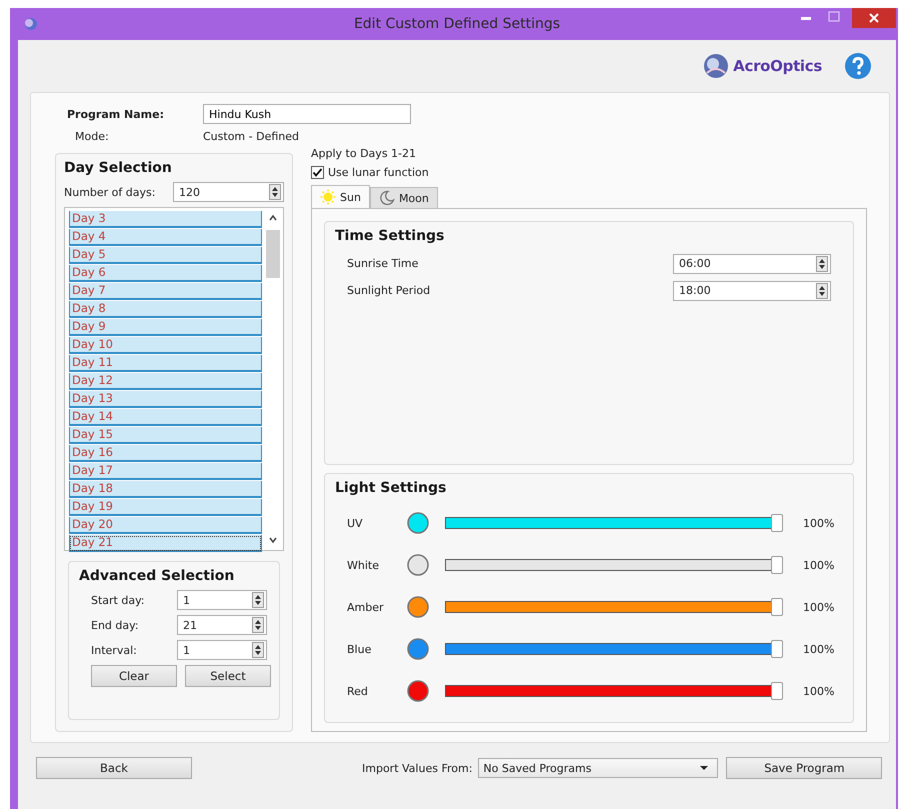  Describe the element at coordinates (365, 607) in the screenshot. I see `channel-label: Amber` at that location.